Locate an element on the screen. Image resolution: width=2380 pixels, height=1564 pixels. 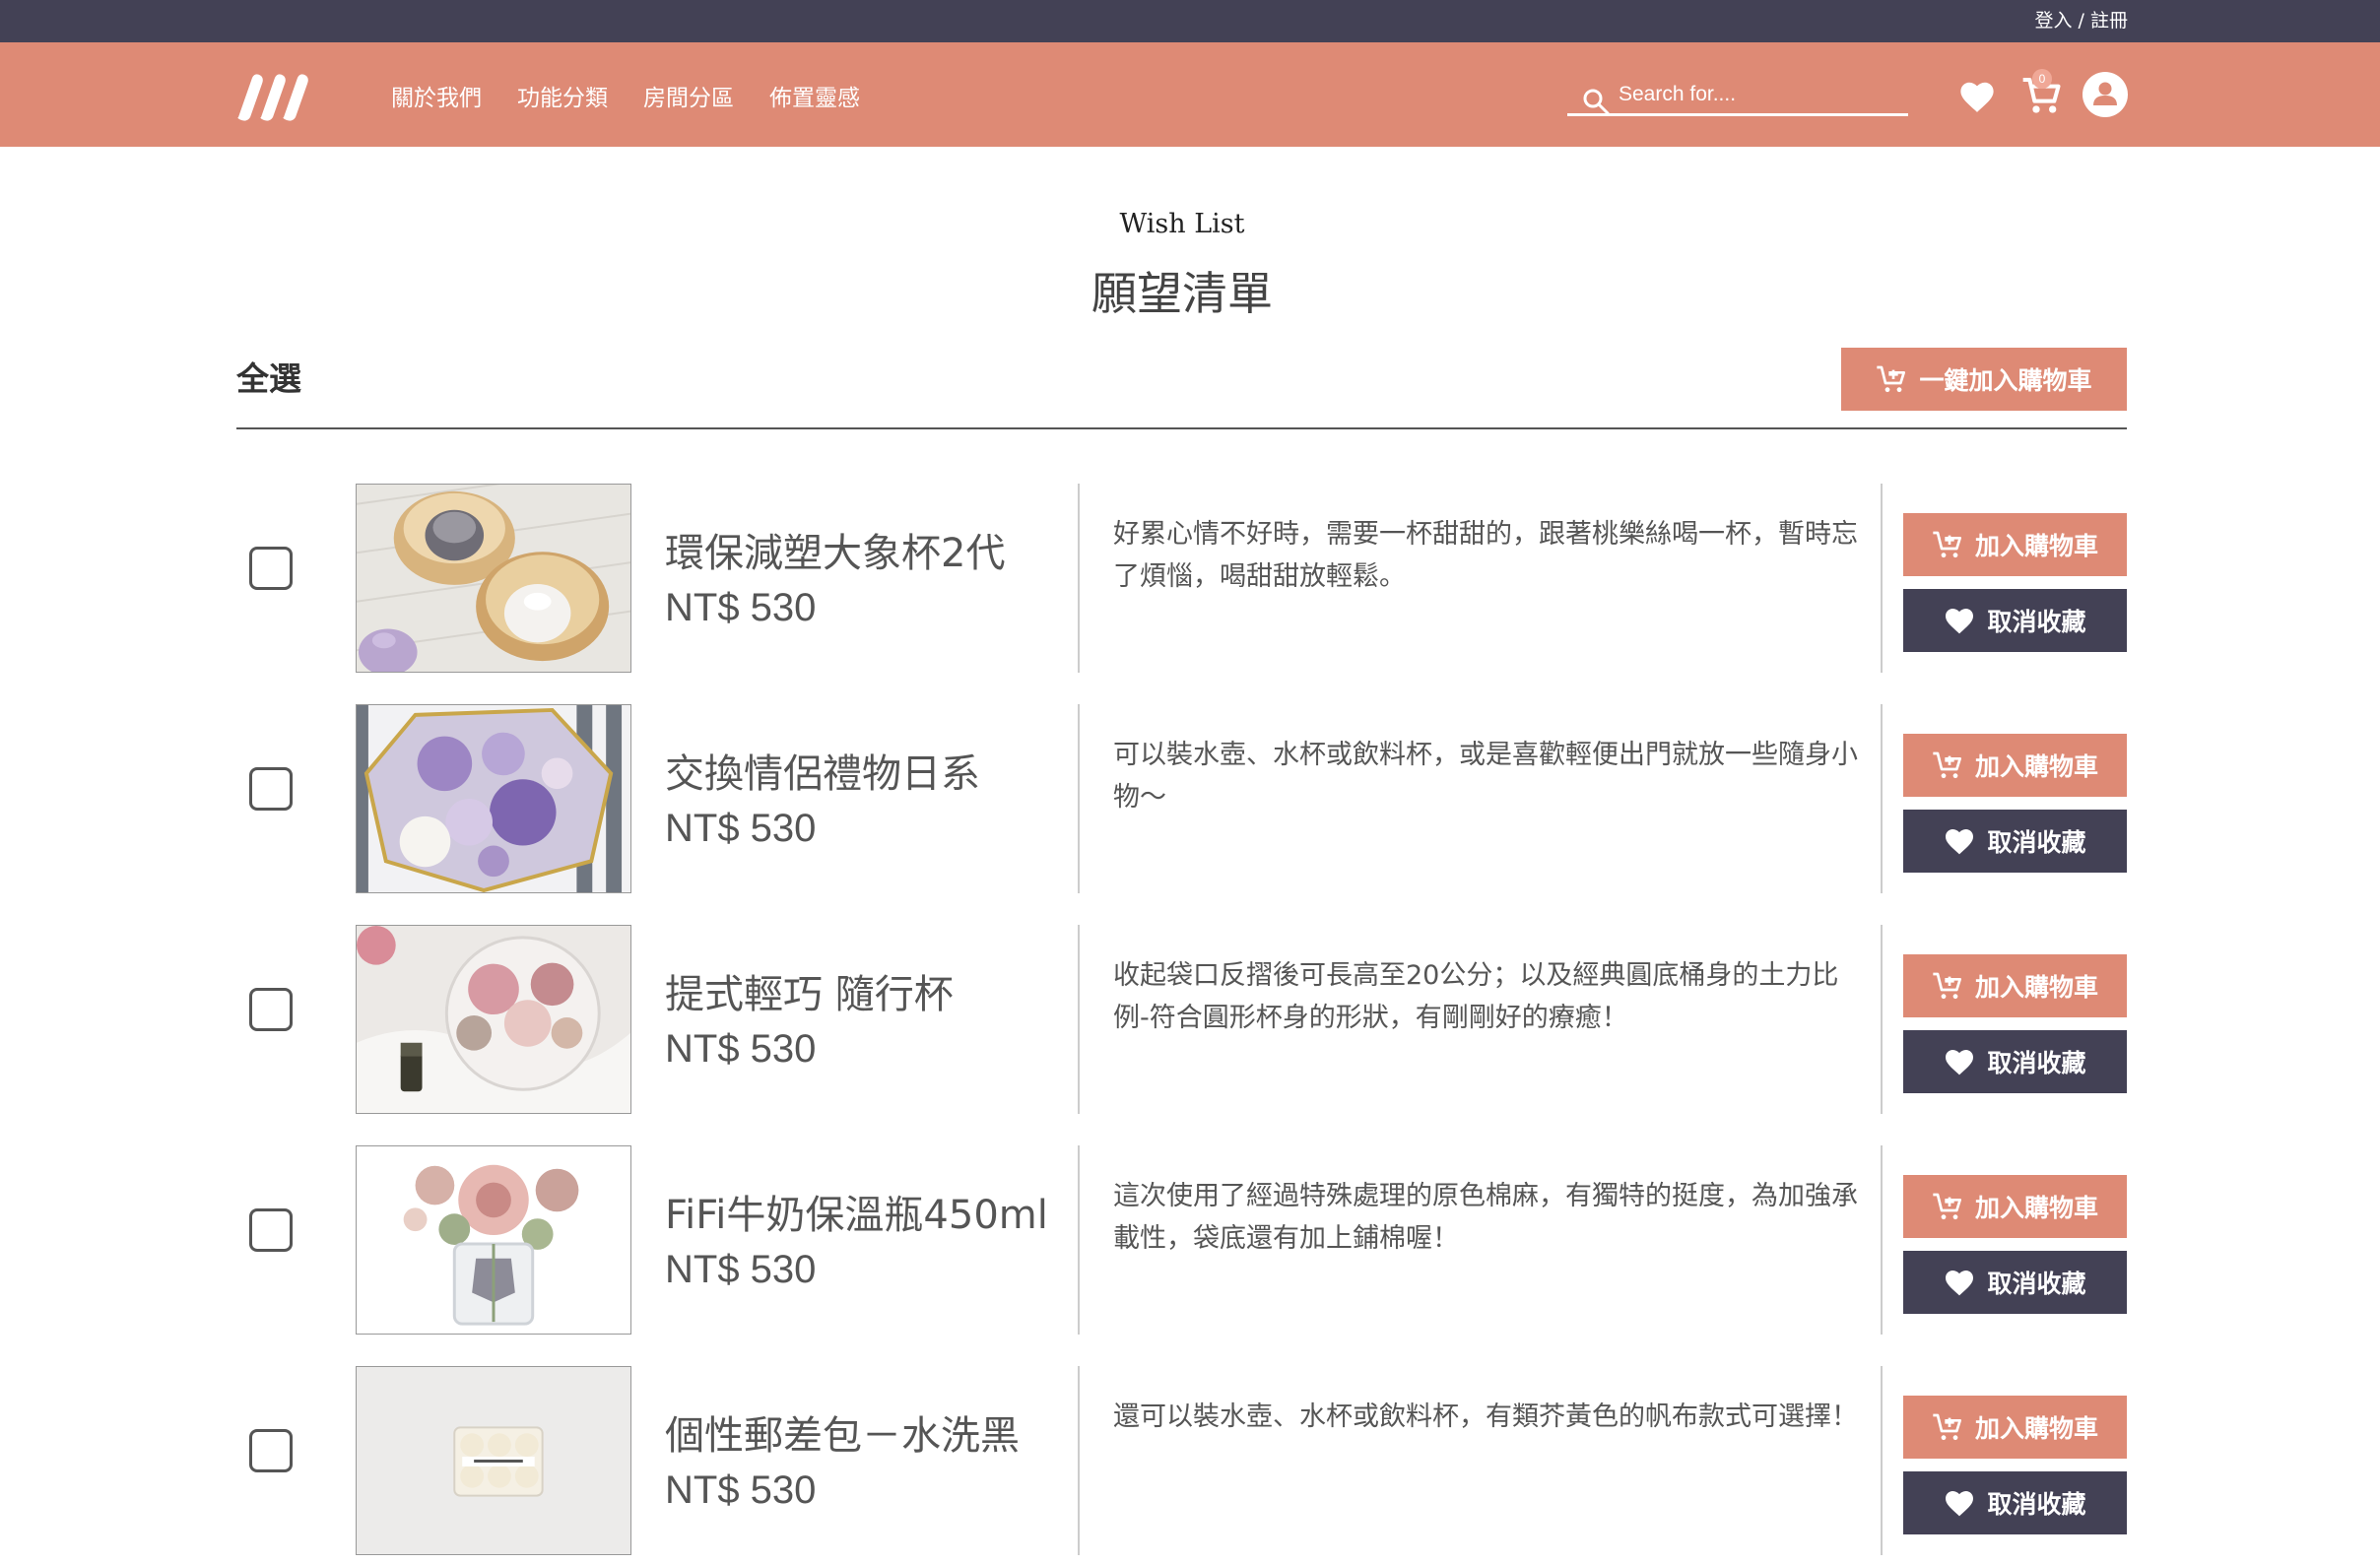
nav-inspiration: 佈置靈感 is located at coordinates (814, 95).